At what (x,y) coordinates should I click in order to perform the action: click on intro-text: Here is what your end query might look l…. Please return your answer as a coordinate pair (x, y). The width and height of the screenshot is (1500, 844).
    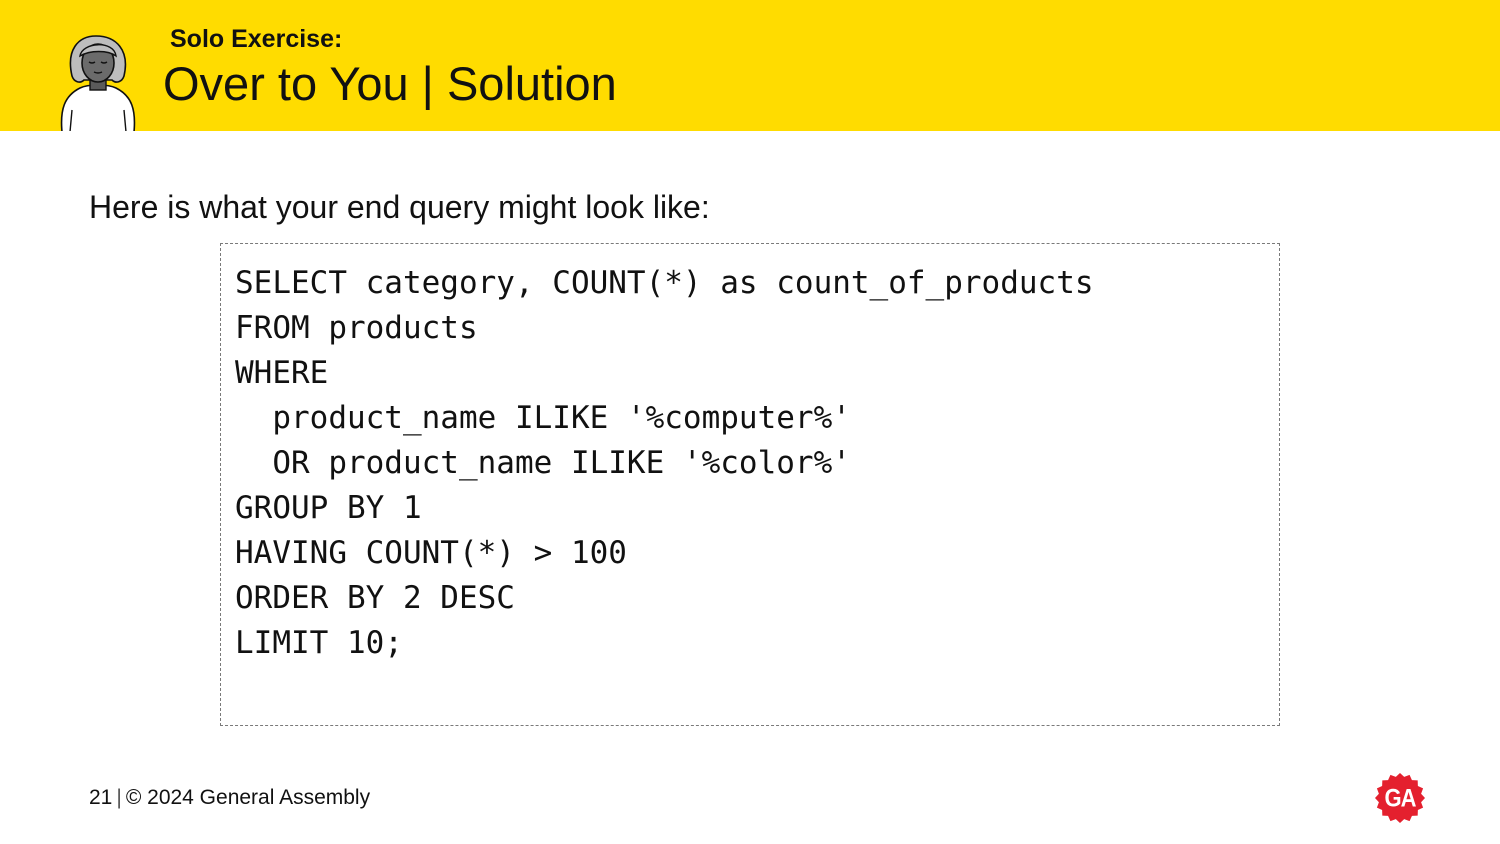
    Looking at the image, I should click on (399, 207).